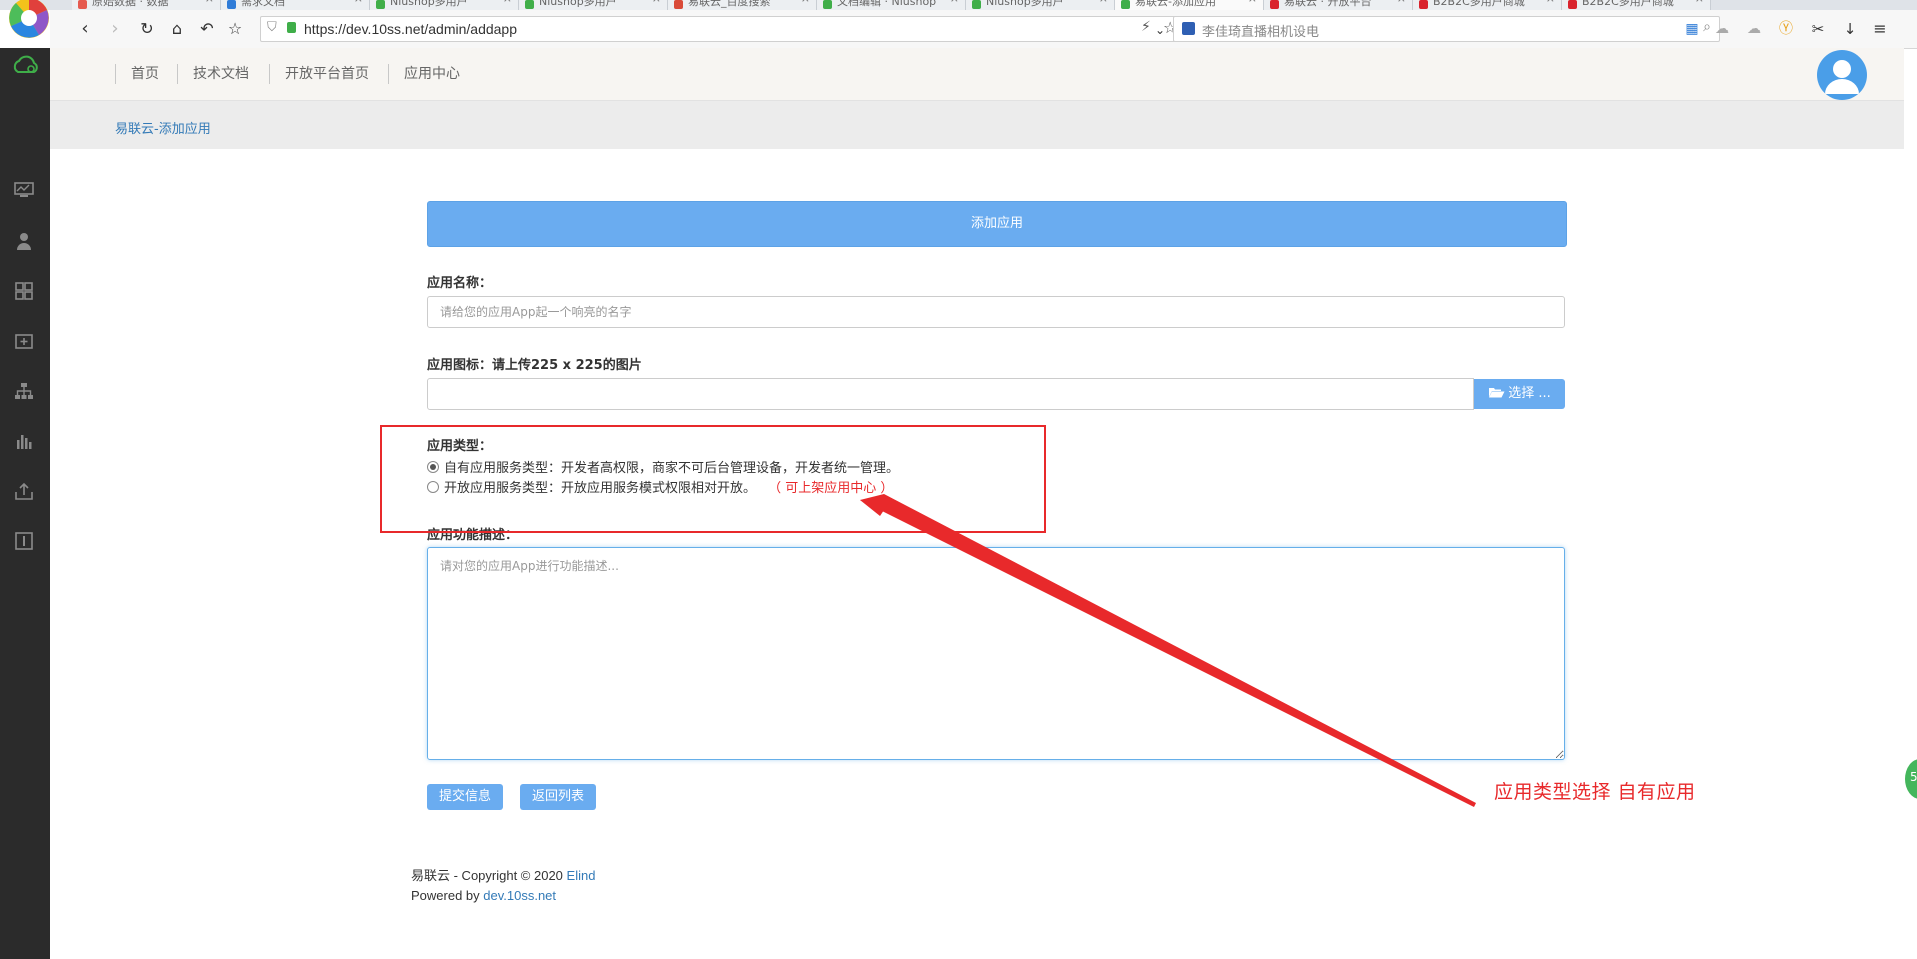  Describe the element at coordinates (489, 875) in the screenshot. I see `copyright-text: 易联云 - Copyright © 2020` at that location.